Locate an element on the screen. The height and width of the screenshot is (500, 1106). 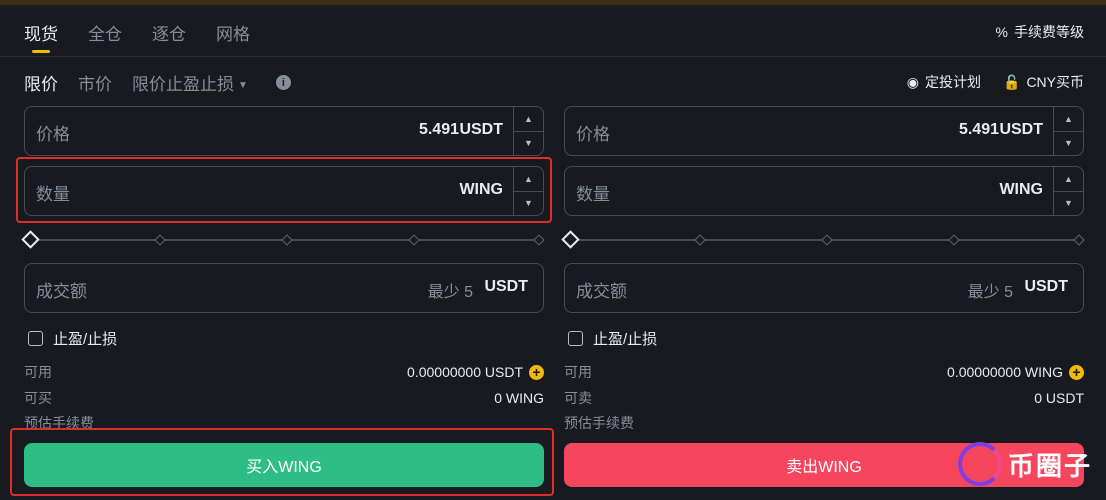
tab-spot: 现货 is located at coordinates (41, 38).